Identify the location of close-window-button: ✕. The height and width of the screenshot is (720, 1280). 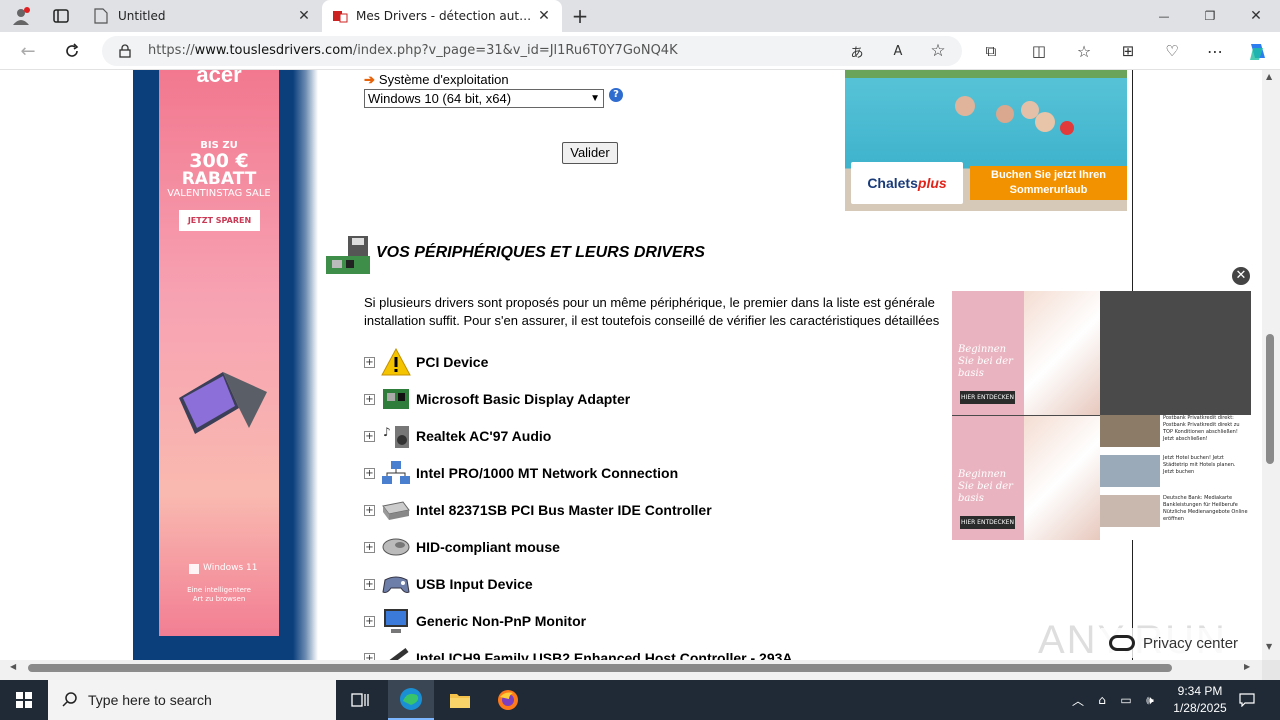
(1256, 16).